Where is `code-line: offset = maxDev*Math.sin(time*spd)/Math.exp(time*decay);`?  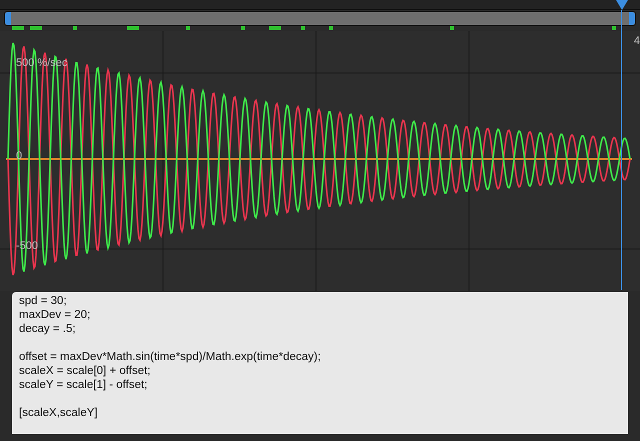 code-line: offset = maxDev*Math.sin(time*spd)/Math.exp(time*decay); is located at coordinates (170, 357).